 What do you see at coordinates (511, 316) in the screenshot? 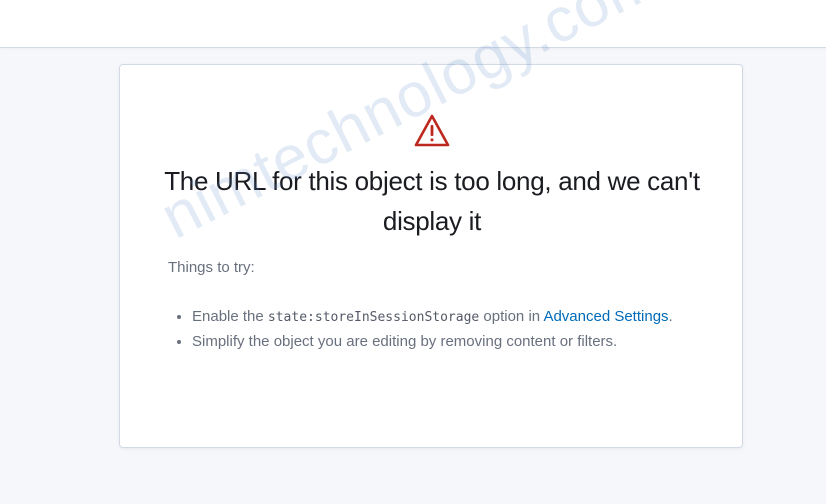
I see `tip-text: option in` at bounding box center [511, 316].